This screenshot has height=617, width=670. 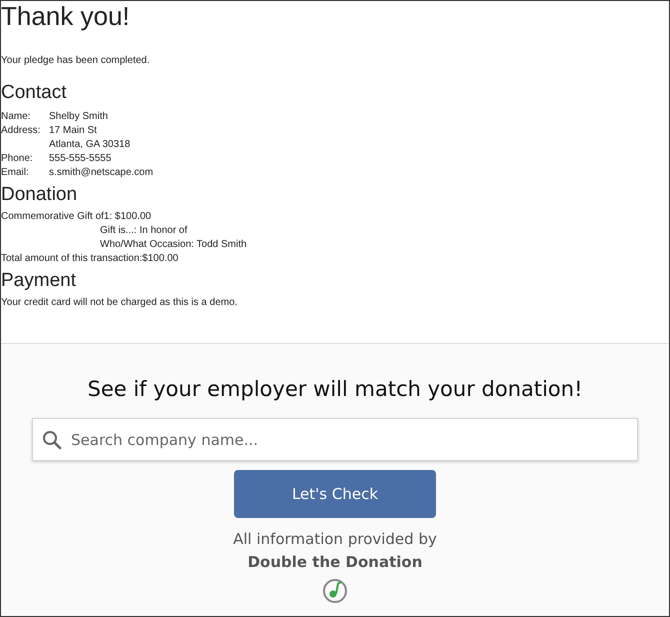 What do you see at coordinates (21, 131) in the screenshot?
I see `field-label: Address:` at bounding box center [21, 131].